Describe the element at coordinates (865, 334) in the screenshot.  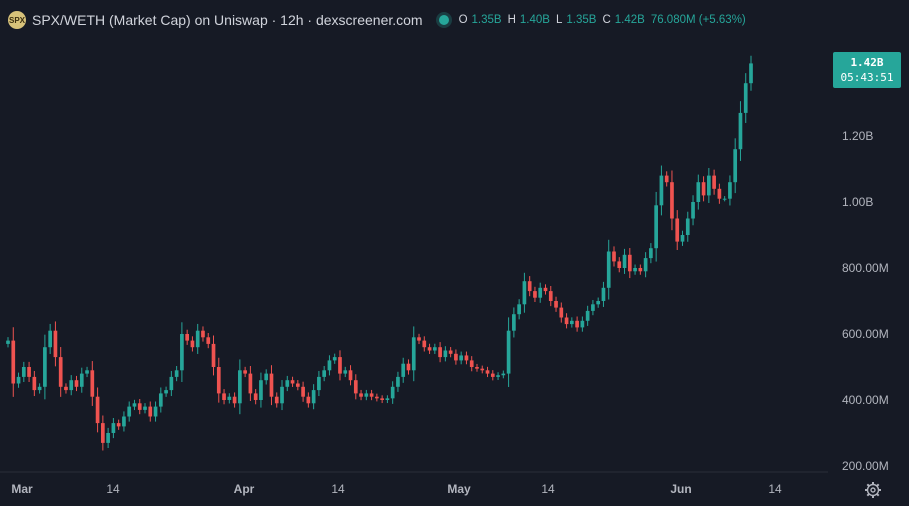
I see `y-tick-label: 600.00M` at that location.